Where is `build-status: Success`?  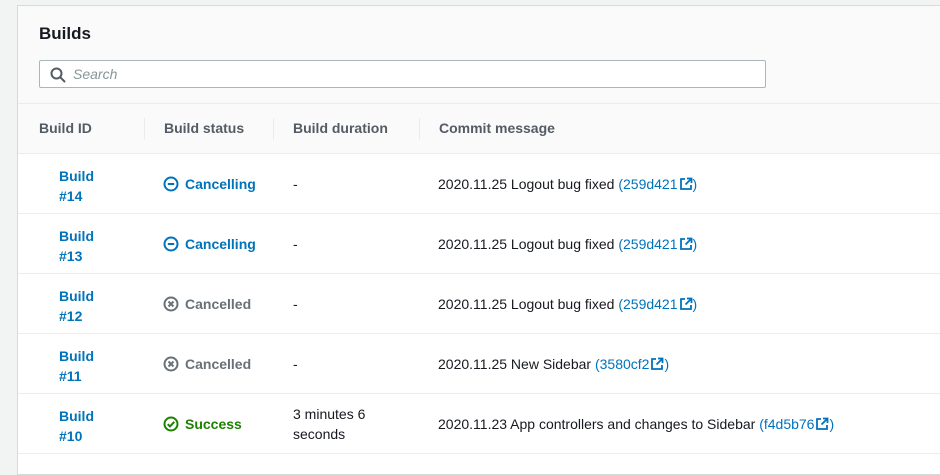 build-status: Success is located at coordinates (202, 424).